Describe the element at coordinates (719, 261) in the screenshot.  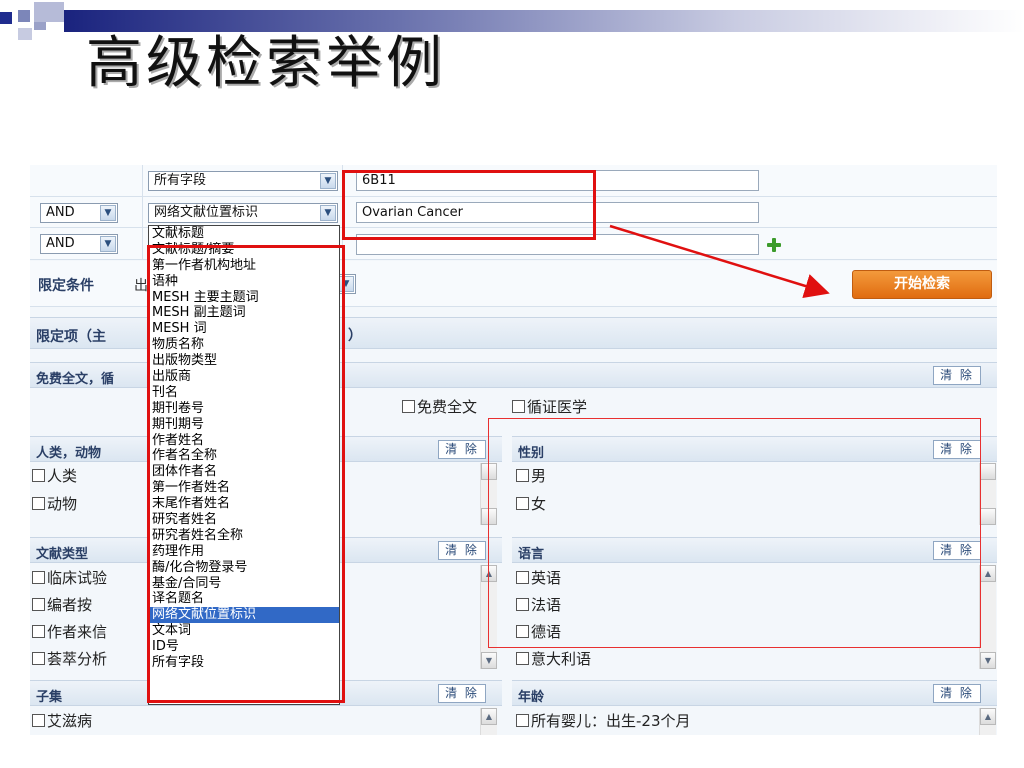
I see `annotation-arrow` at that location.